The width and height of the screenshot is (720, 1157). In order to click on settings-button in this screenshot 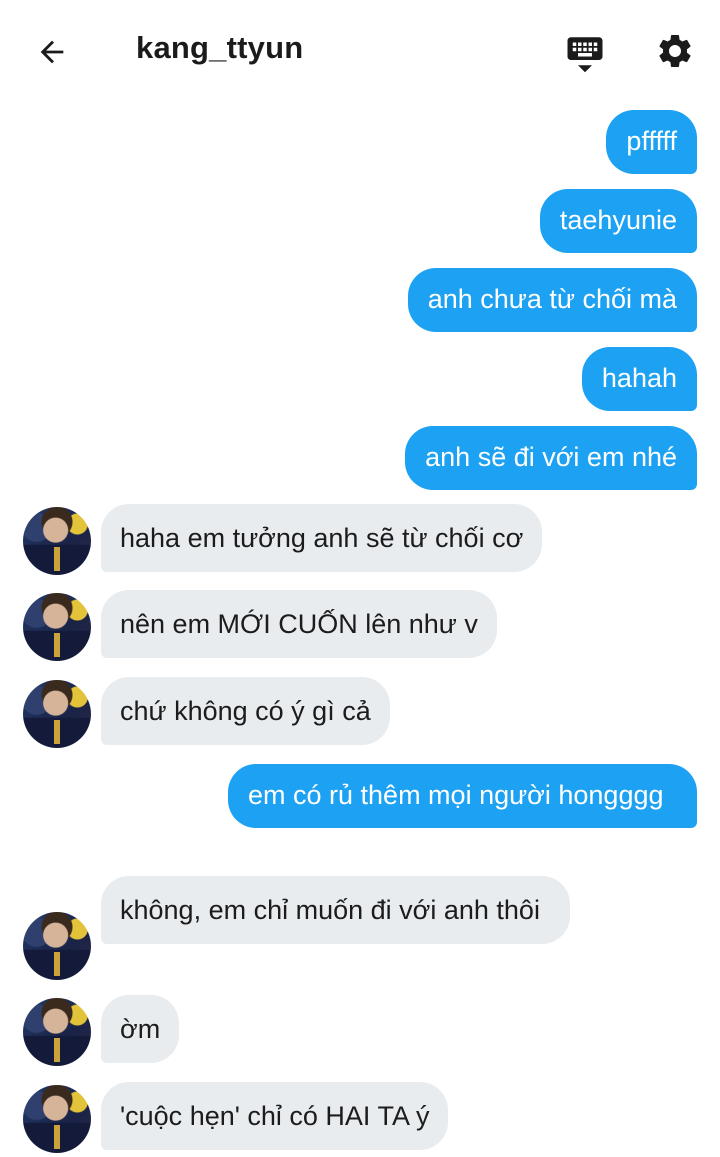, I will do `click(675, 51)`.